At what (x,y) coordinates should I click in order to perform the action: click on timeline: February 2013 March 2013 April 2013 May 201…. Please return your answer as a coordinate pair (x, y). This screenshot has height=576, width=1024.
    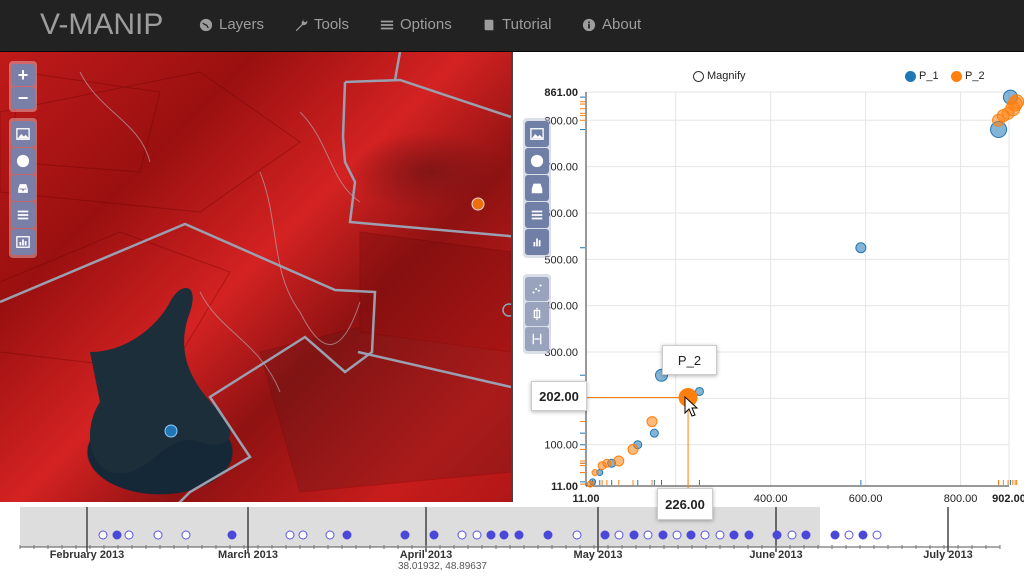
    Looking at the image, I should click on (512, 539).